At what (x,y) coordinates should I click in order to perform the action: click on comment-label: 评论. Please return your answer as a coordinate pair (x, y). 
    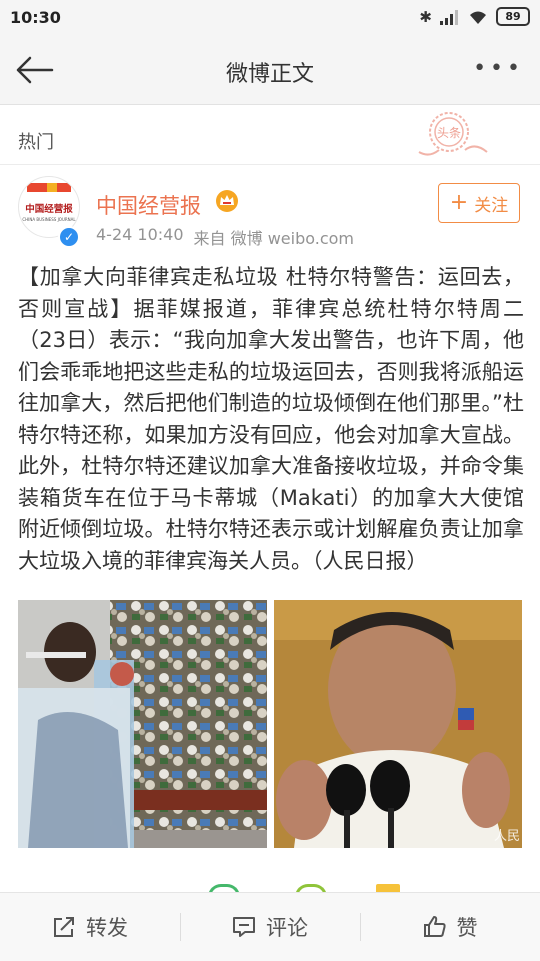
    Looking at the image, I should click on (287, 928).